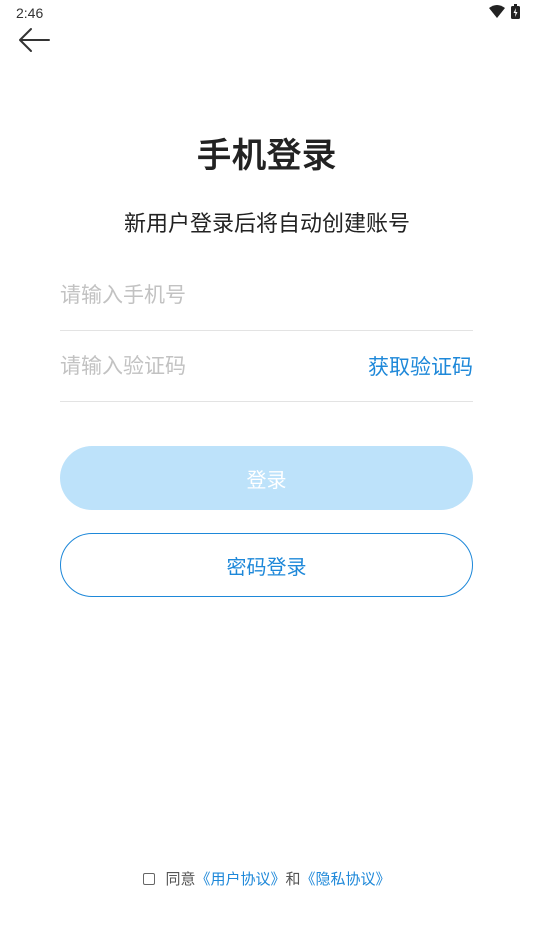 This screenshot has width=534, height=950. What do you see at coordinates (180, 879) in the screenshot?
I see `agreement-prefix: 同意` at bounding box center [180, 879].